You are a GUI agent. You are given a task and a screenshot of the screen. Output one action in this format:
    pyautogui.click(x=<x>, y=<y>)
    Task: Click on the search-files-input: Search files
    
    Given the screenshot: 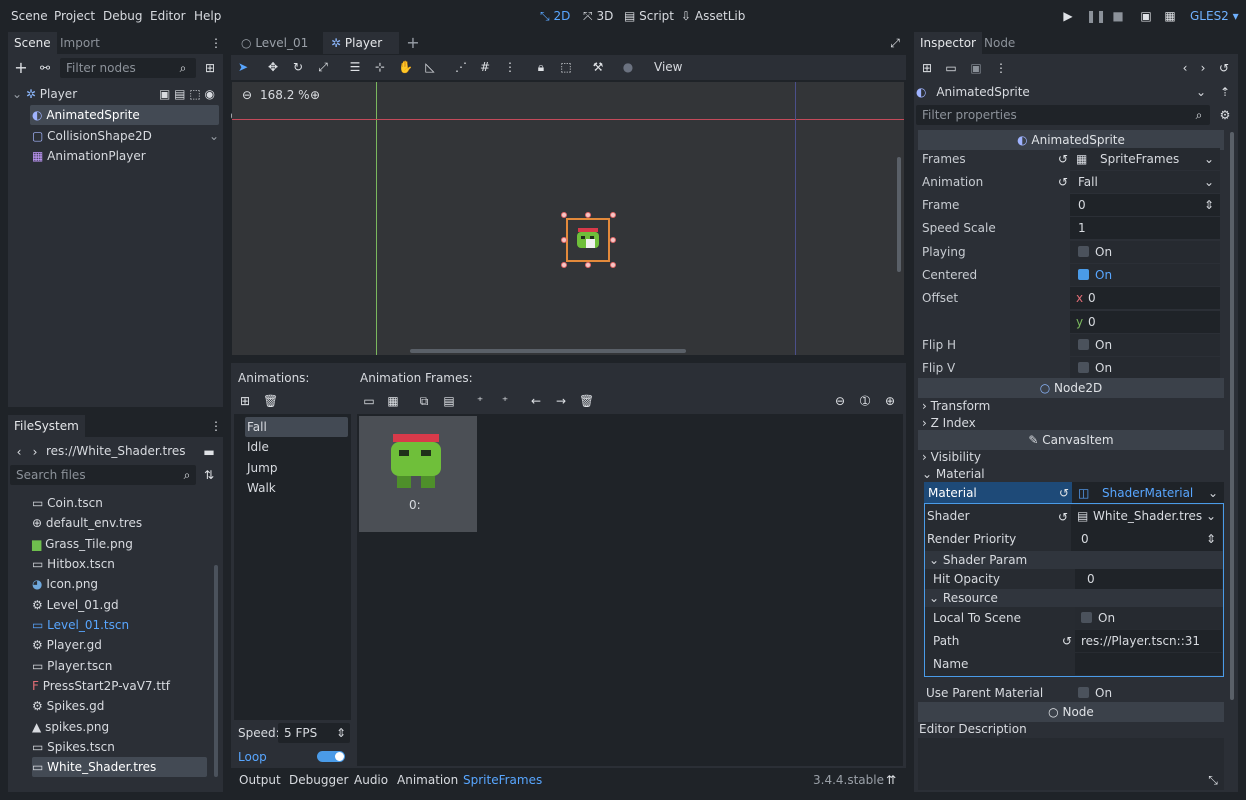 What is the action you would take?
    pyautogui.click(x=103, y=475)
    